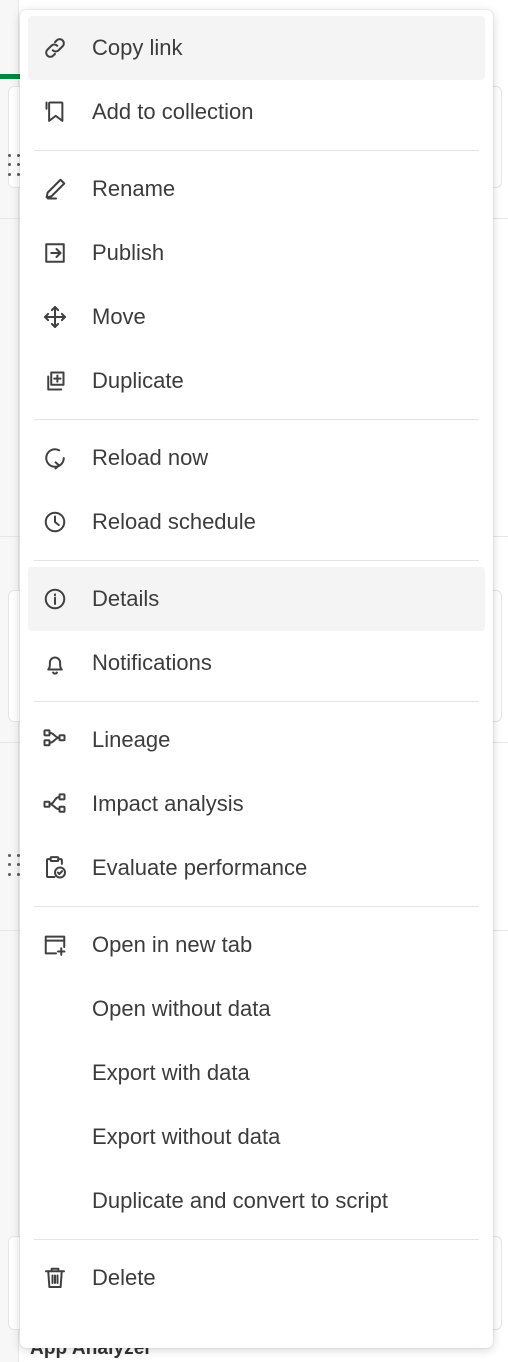 This screenshot has width=508, height=1362. I want to click on menu-item-label: Open in new tab, so click(172, 944).